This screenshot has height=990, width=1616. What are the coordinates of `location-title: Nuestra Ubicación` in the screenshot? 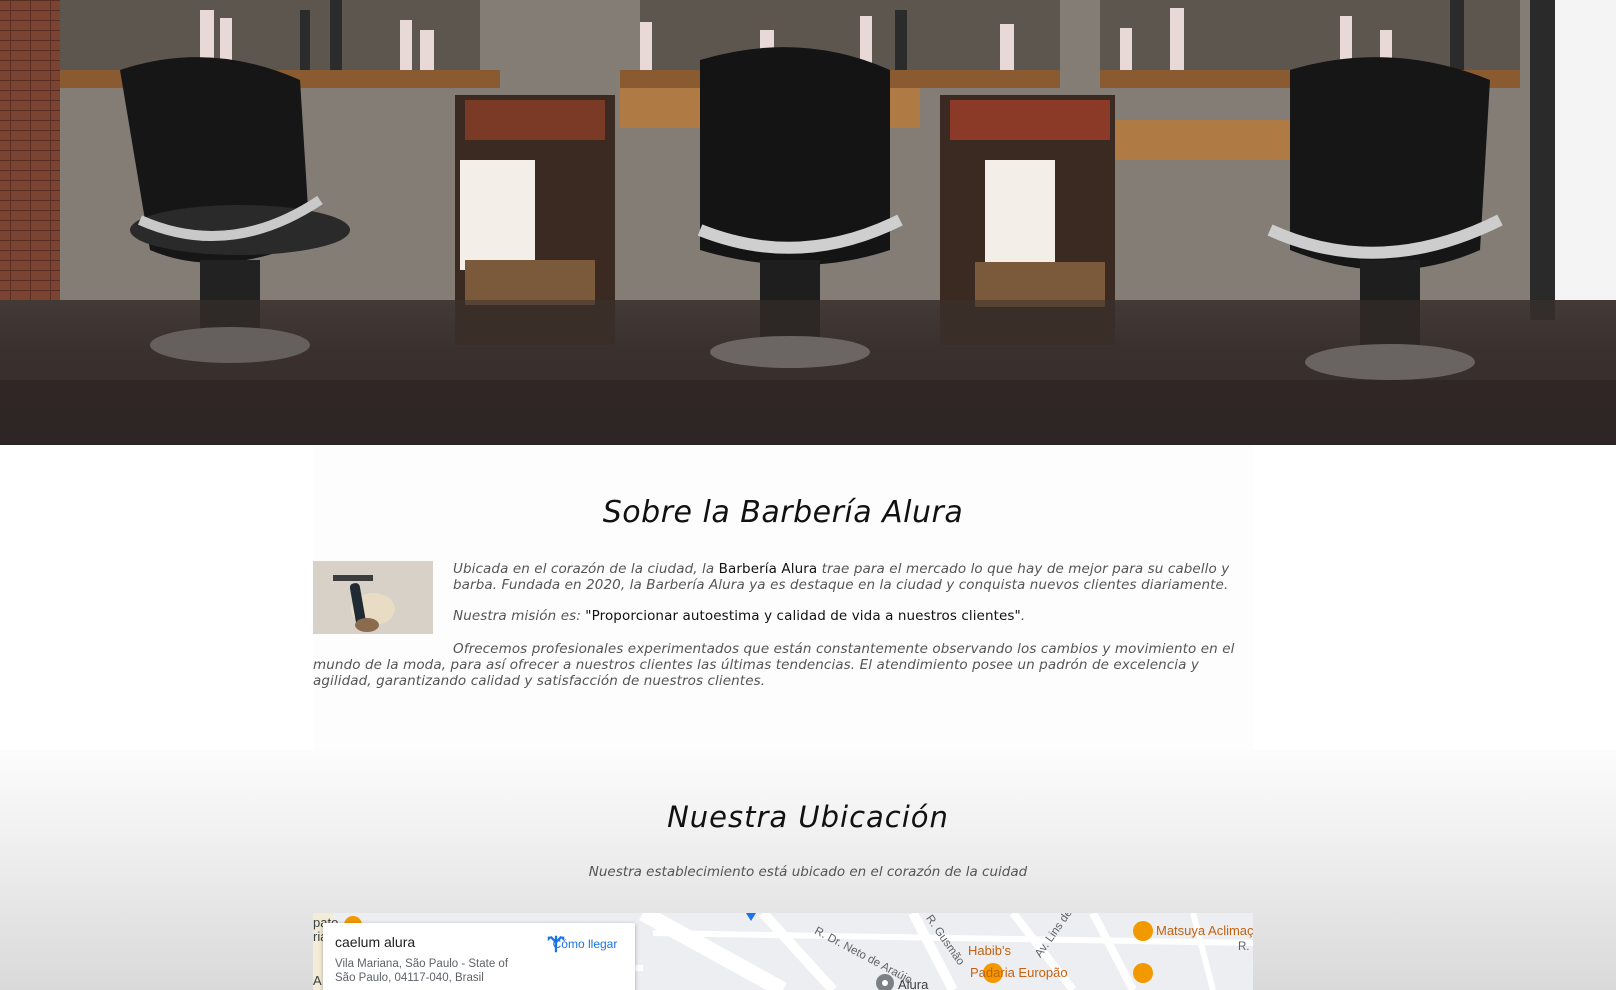 It's located at (808, 817).